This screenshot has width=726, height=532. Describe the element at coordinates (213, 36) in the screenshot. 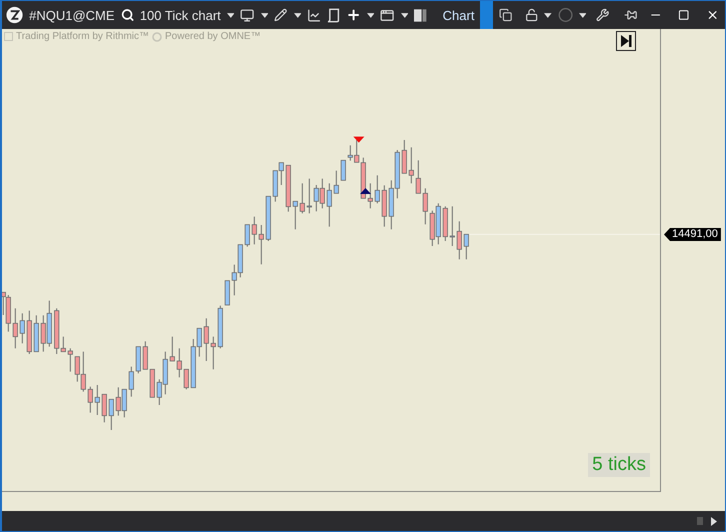

I see `powered-by-text: Powered by OMNE™` at that location.